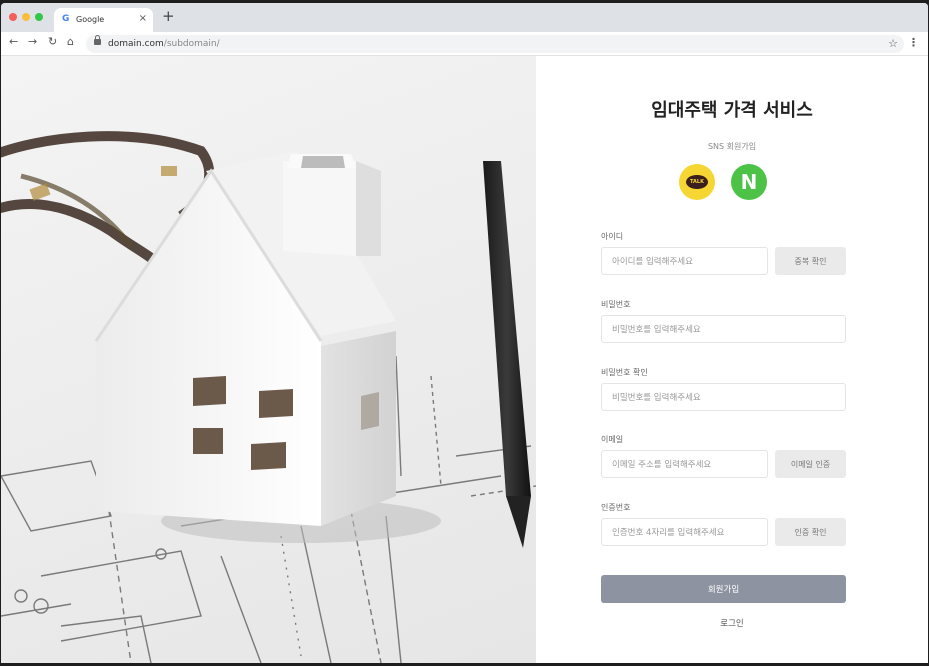 This screenshot has height=666, width=929. I want to click on browser-tab: G Google ×, so click(103, 20).